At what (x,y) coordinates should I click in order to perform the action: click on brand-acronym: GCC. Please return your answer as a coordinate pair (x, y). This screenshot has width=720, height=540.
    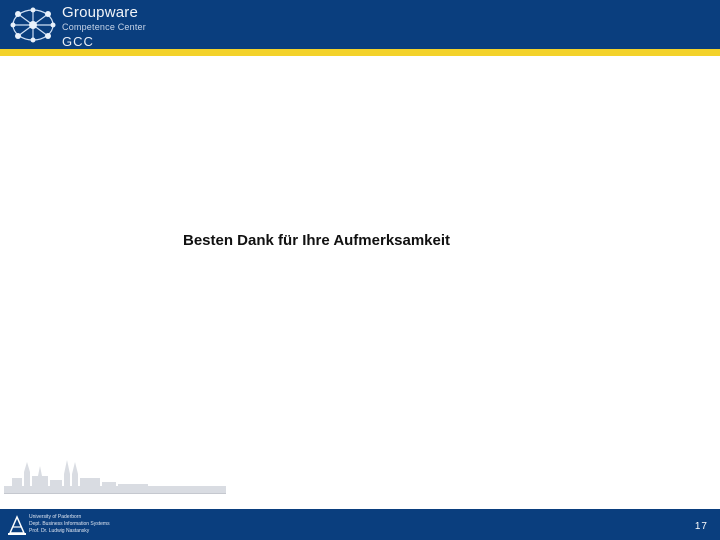
    Looking at the image, I should click on (78, 41).